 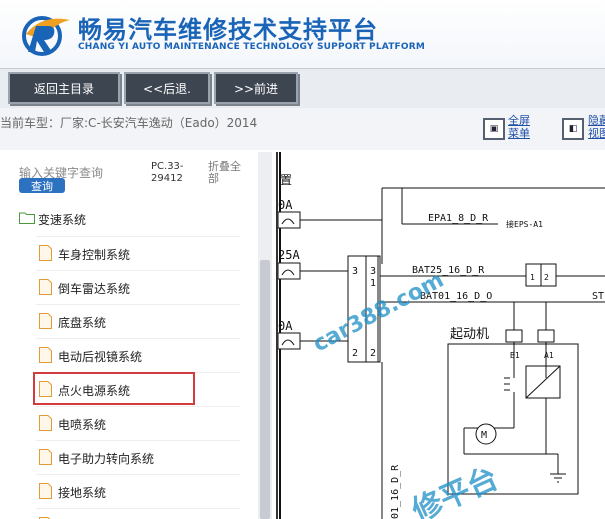 I want to click on model-label: 当前车型：, so click(x=30, y=123).